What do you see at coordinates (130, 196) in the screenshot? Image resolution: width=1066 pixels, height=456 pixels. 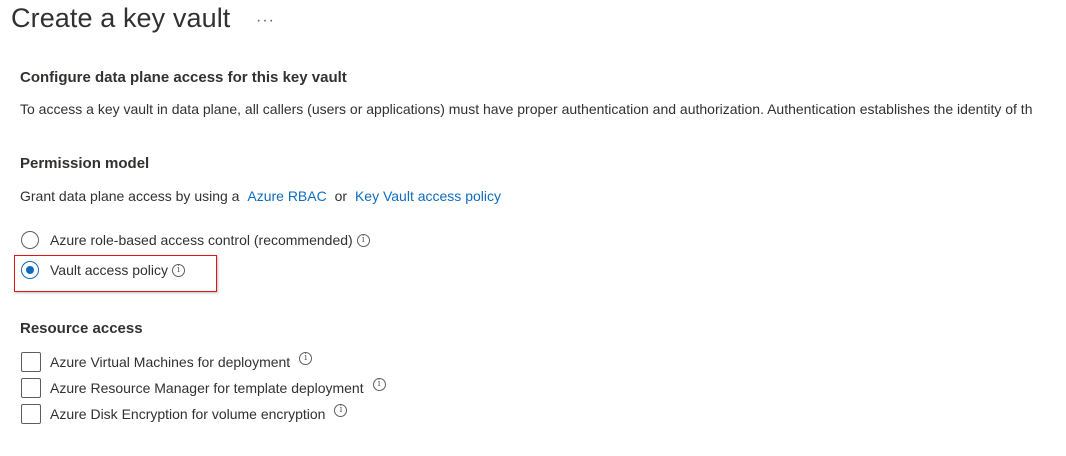 I see `grant-prefix-text: Grant data plane access by using a` at bounding box center [130, 196].